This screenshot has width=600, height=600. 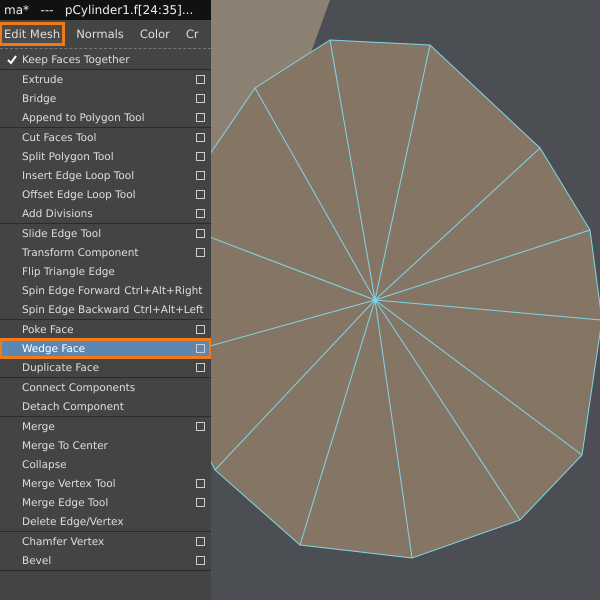 I want to click on menu-item: Chamfer Vertex, so click(x=105, y=541).